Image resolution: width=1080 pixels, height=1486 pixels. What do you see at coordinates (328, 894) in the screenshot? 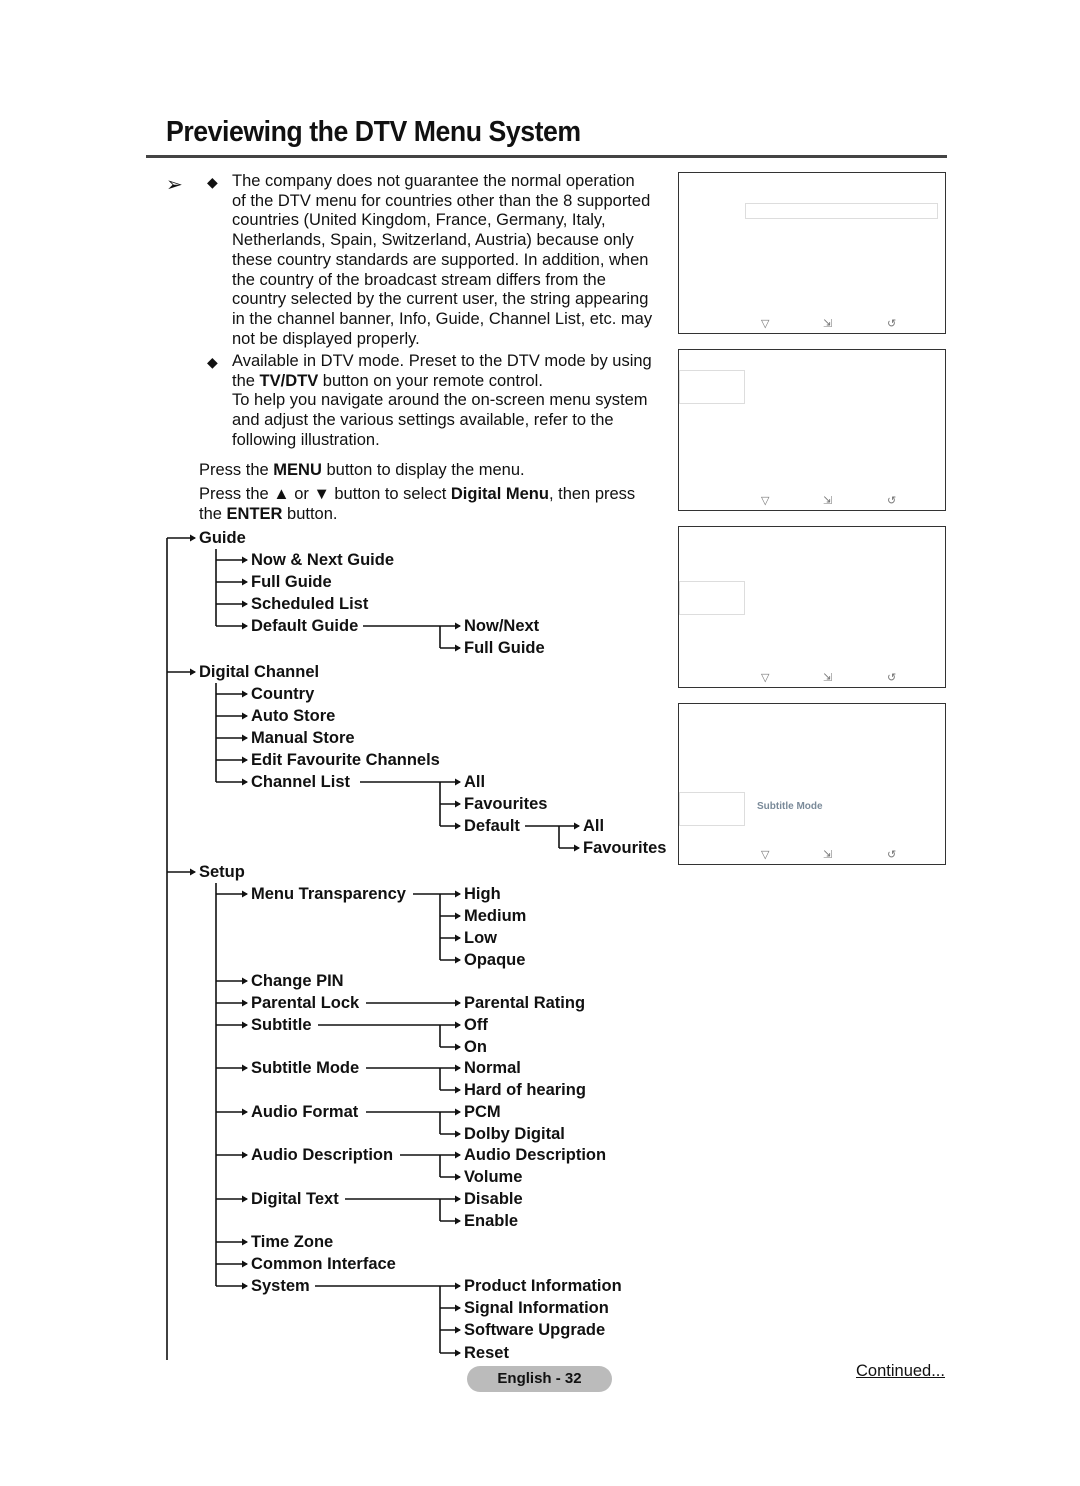
I see `menu-item: Menu Transparency` at bounding box center [328, 894].